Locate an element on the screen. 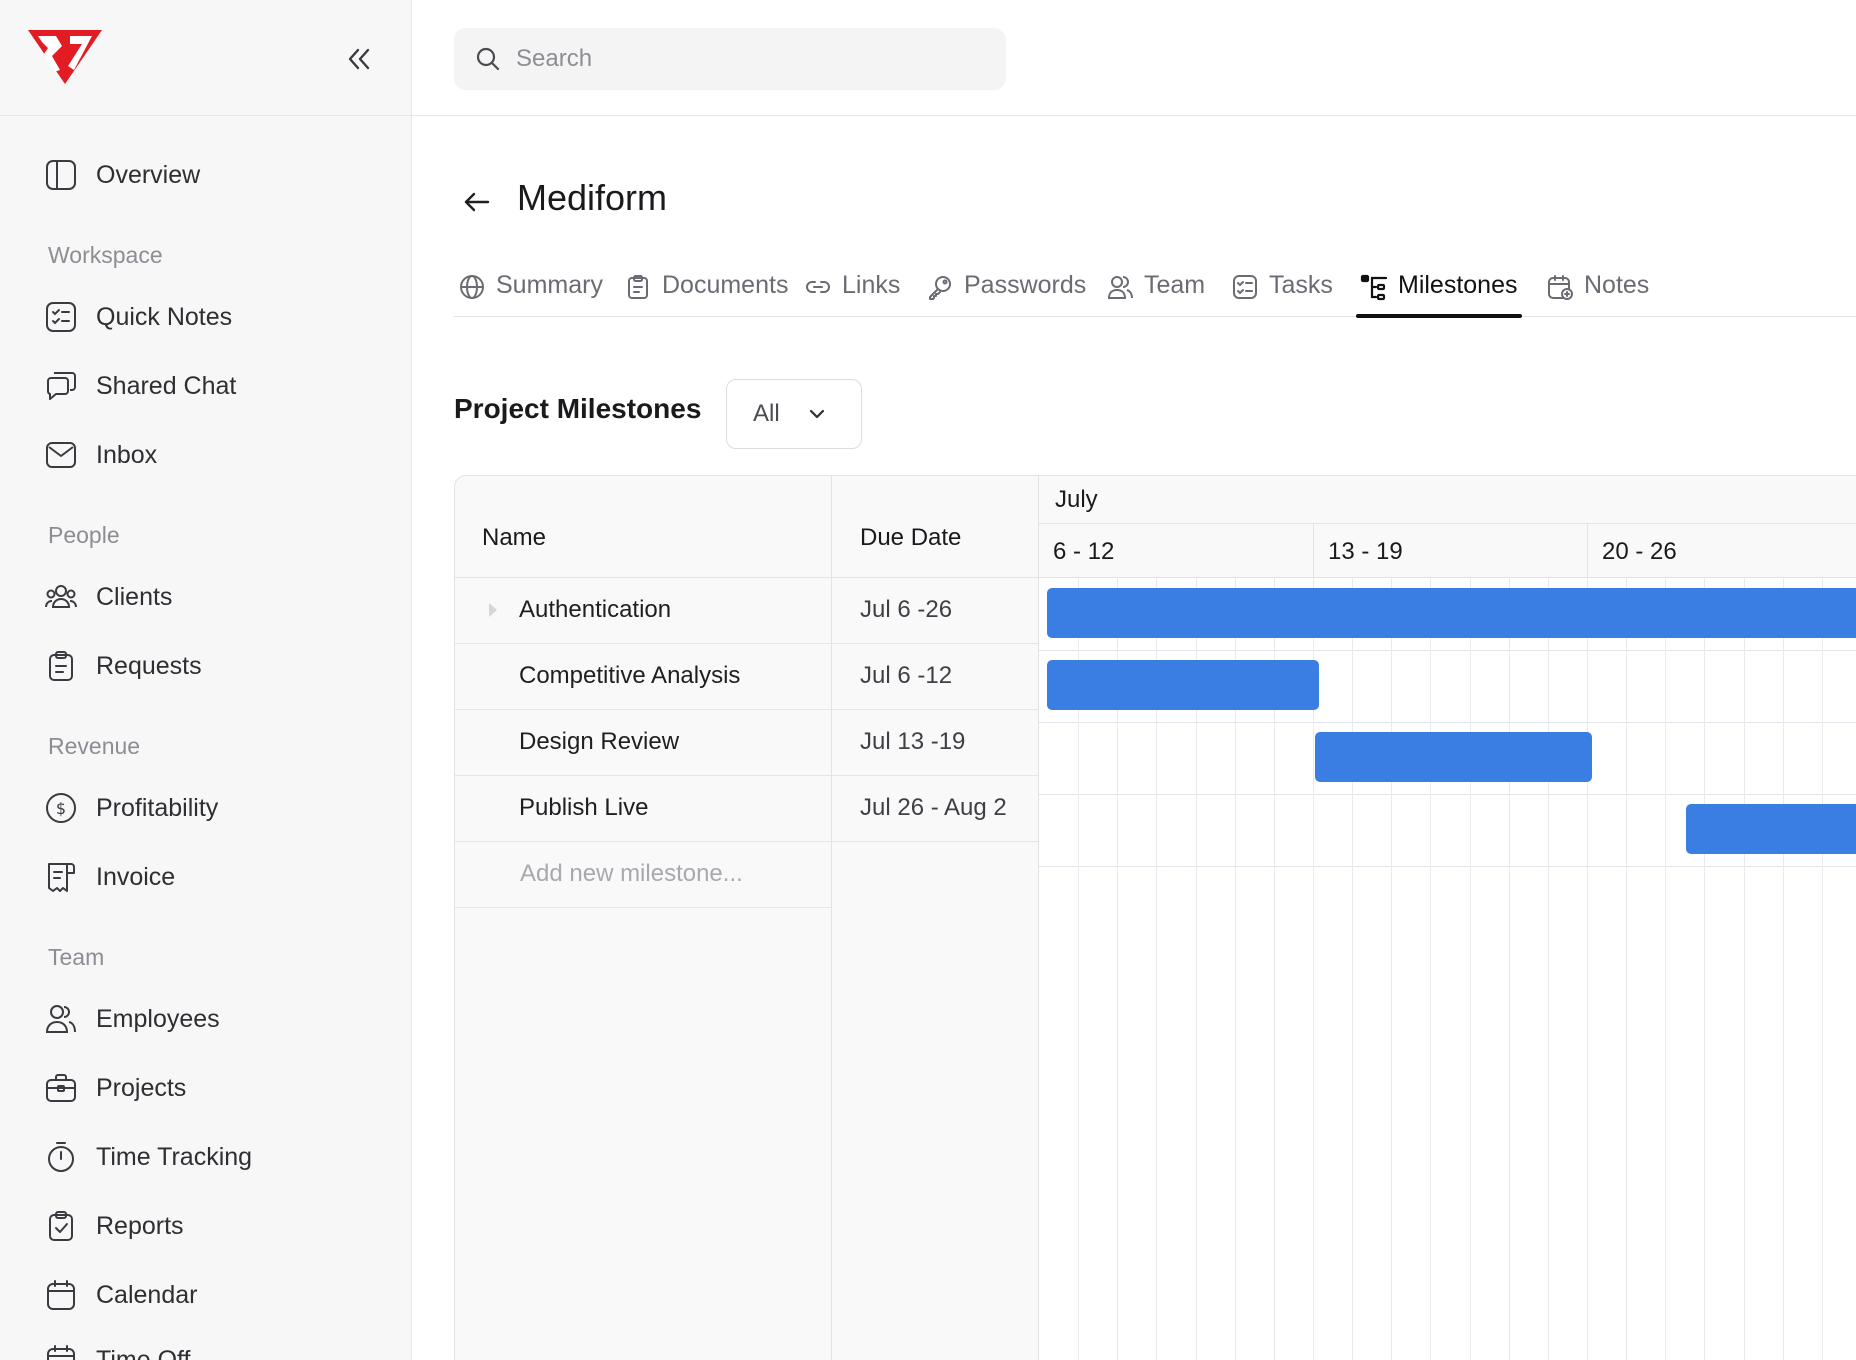 The height and width of the screenshot is (1360, 1856). milestone-row: Publish Live is located at coordinates (643, 809).